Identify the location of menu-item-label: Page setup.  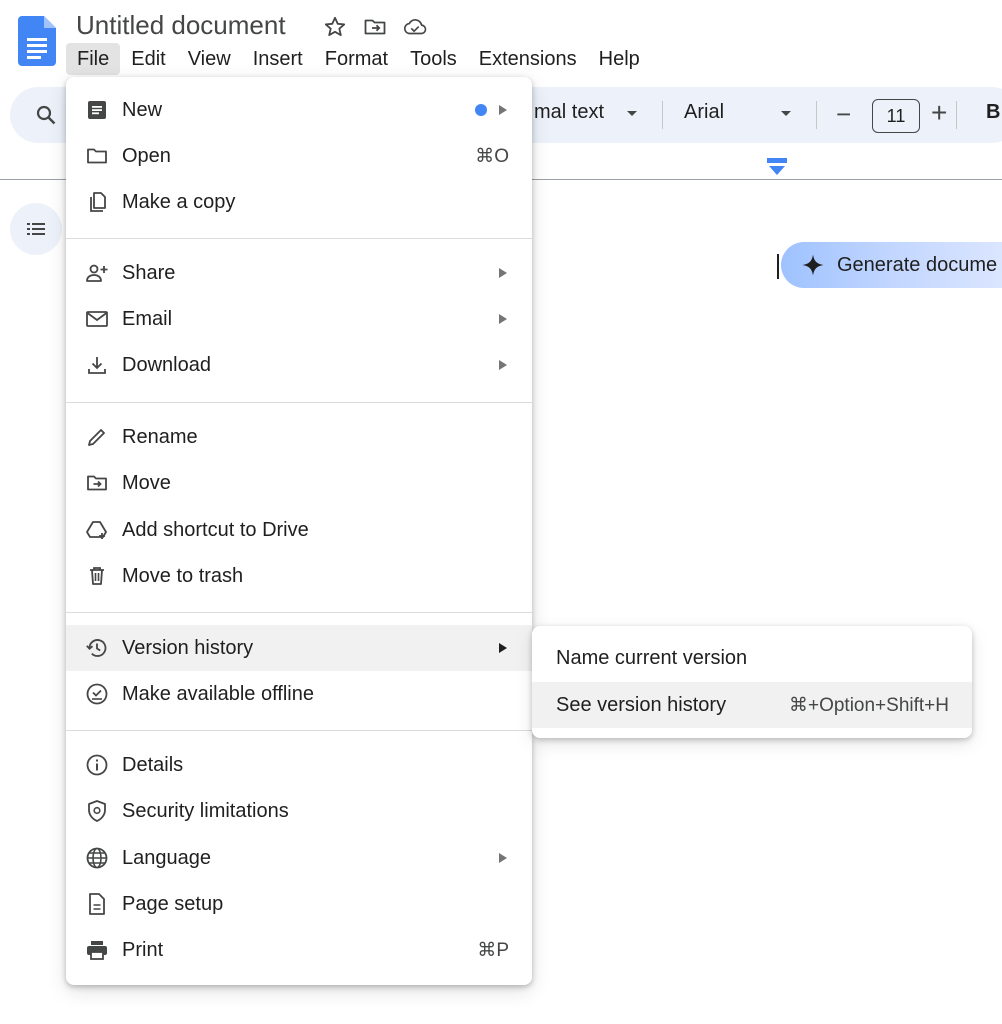
(173, 903).